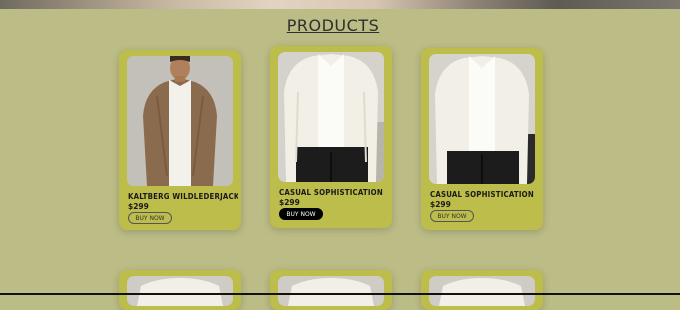 This screenshot has height=310, width=680. I want to click on section-title: PRODUCTS, so click(333, 25).